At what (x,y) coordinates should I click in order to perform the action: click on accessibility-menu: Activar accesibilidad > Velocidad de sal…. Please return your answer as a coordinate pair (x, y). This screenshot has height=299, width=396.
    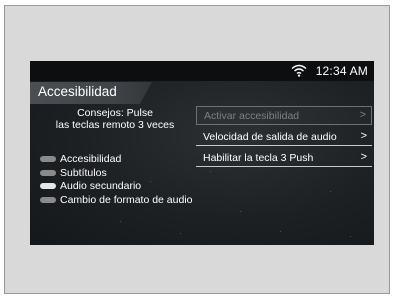
    Looking at the image, I should click on (284, 136).